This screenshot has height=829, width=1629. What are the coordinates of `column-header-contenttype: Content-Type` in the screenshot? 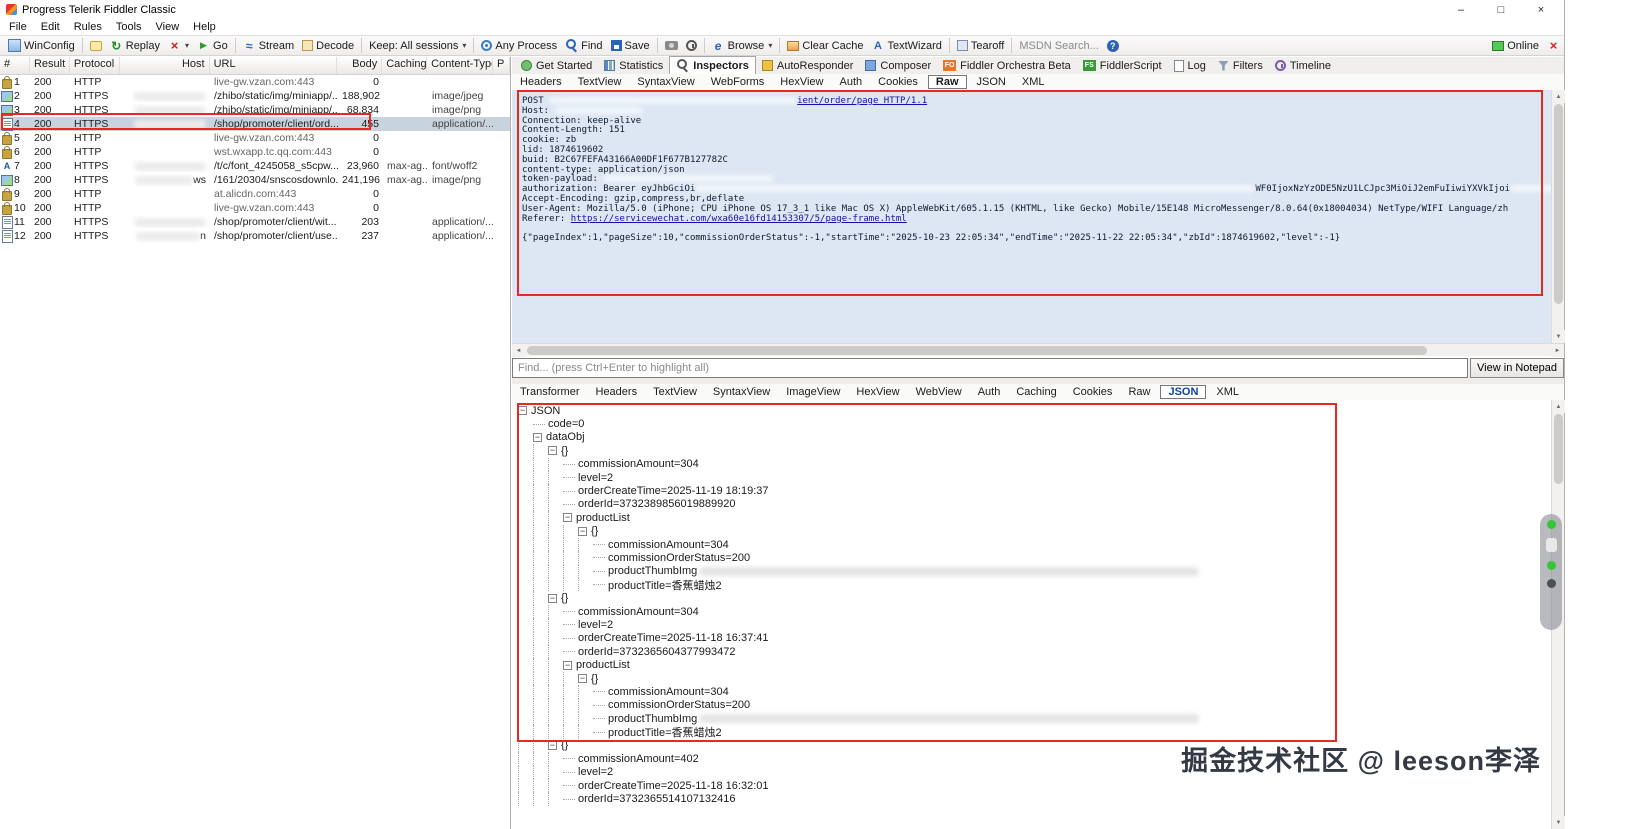 It's located at (460, 65).